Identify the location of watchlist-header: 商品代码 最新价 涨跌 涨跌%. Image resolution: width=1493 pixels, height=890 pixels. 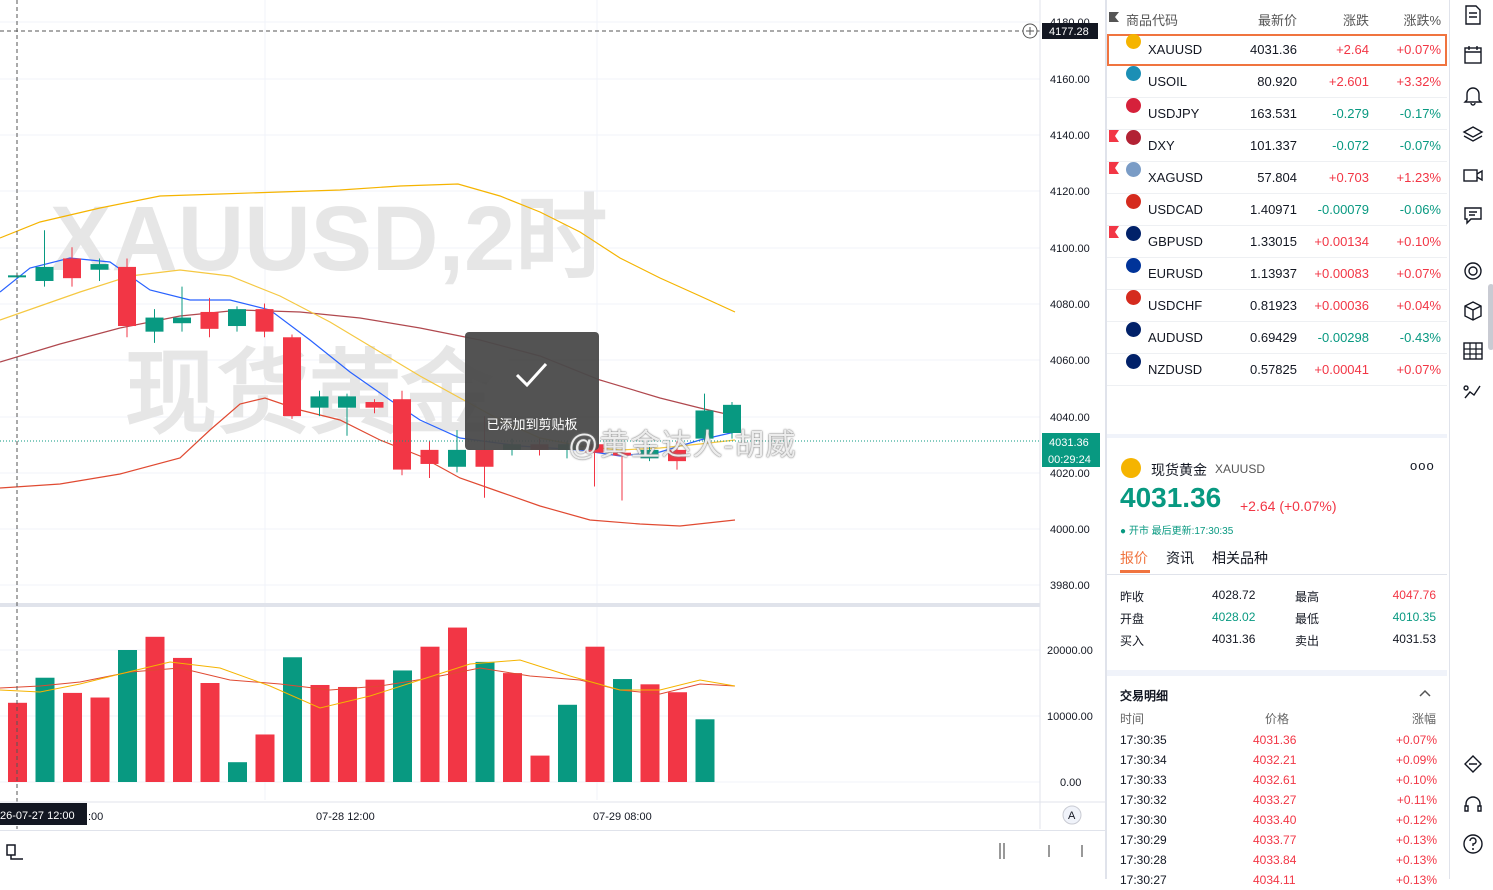
(1277, 17).